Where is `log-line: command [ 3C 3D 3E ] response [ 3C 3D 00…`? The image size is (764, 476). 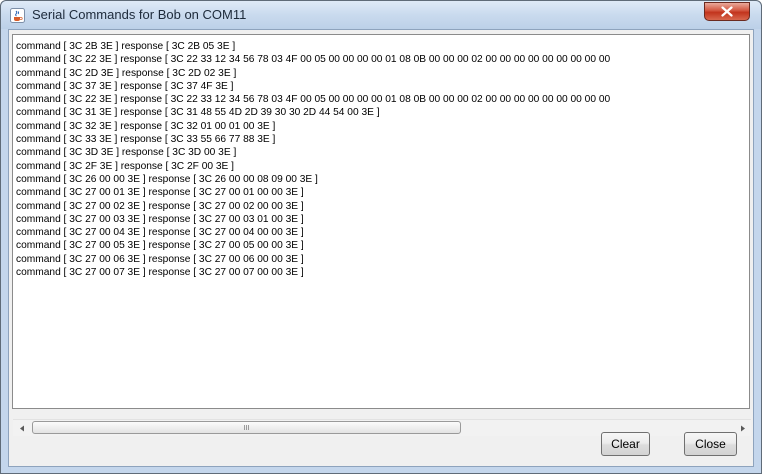 log-line: command [ 3C 3D 3E ] response [ 3C 3D 00… is located at coordinates (126, 153).